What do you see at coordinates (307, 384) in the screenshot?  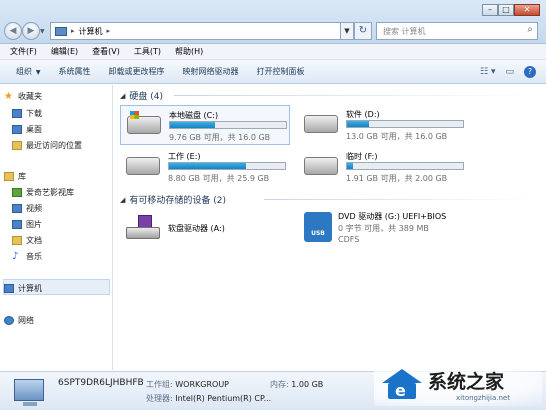 I see `memory-value: 1.00 GB` at bounding box center [307, 384].